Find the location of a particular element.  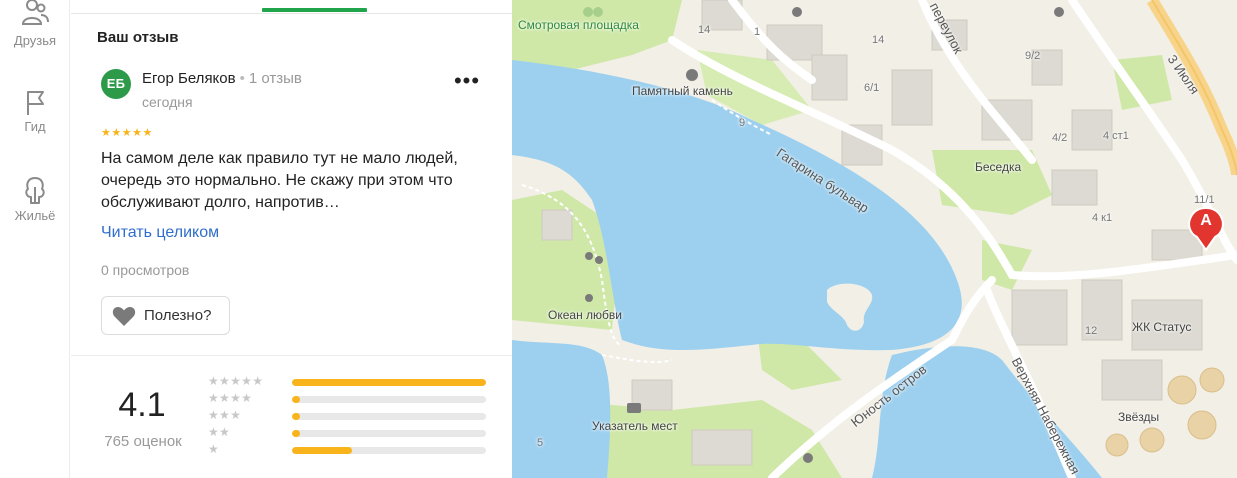

heart-icon is located at coordinates (124, 316).